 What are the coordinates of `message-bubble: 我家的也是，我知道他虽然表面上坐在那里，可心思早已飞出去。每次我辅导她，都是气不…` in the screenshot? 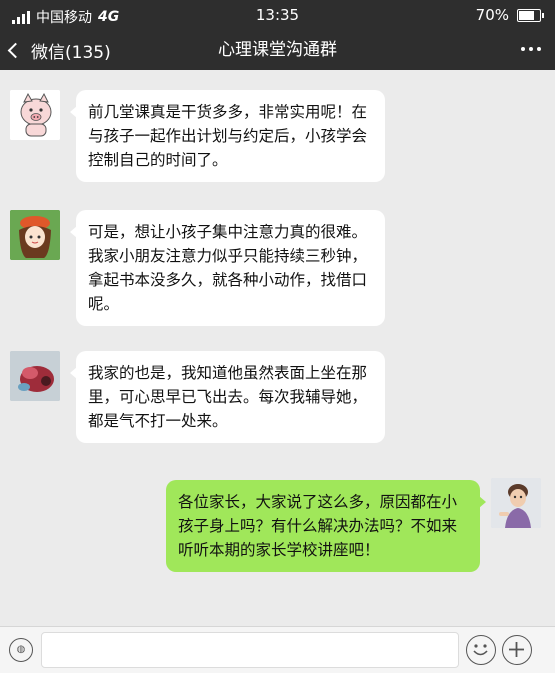 It's located at (227, 397).